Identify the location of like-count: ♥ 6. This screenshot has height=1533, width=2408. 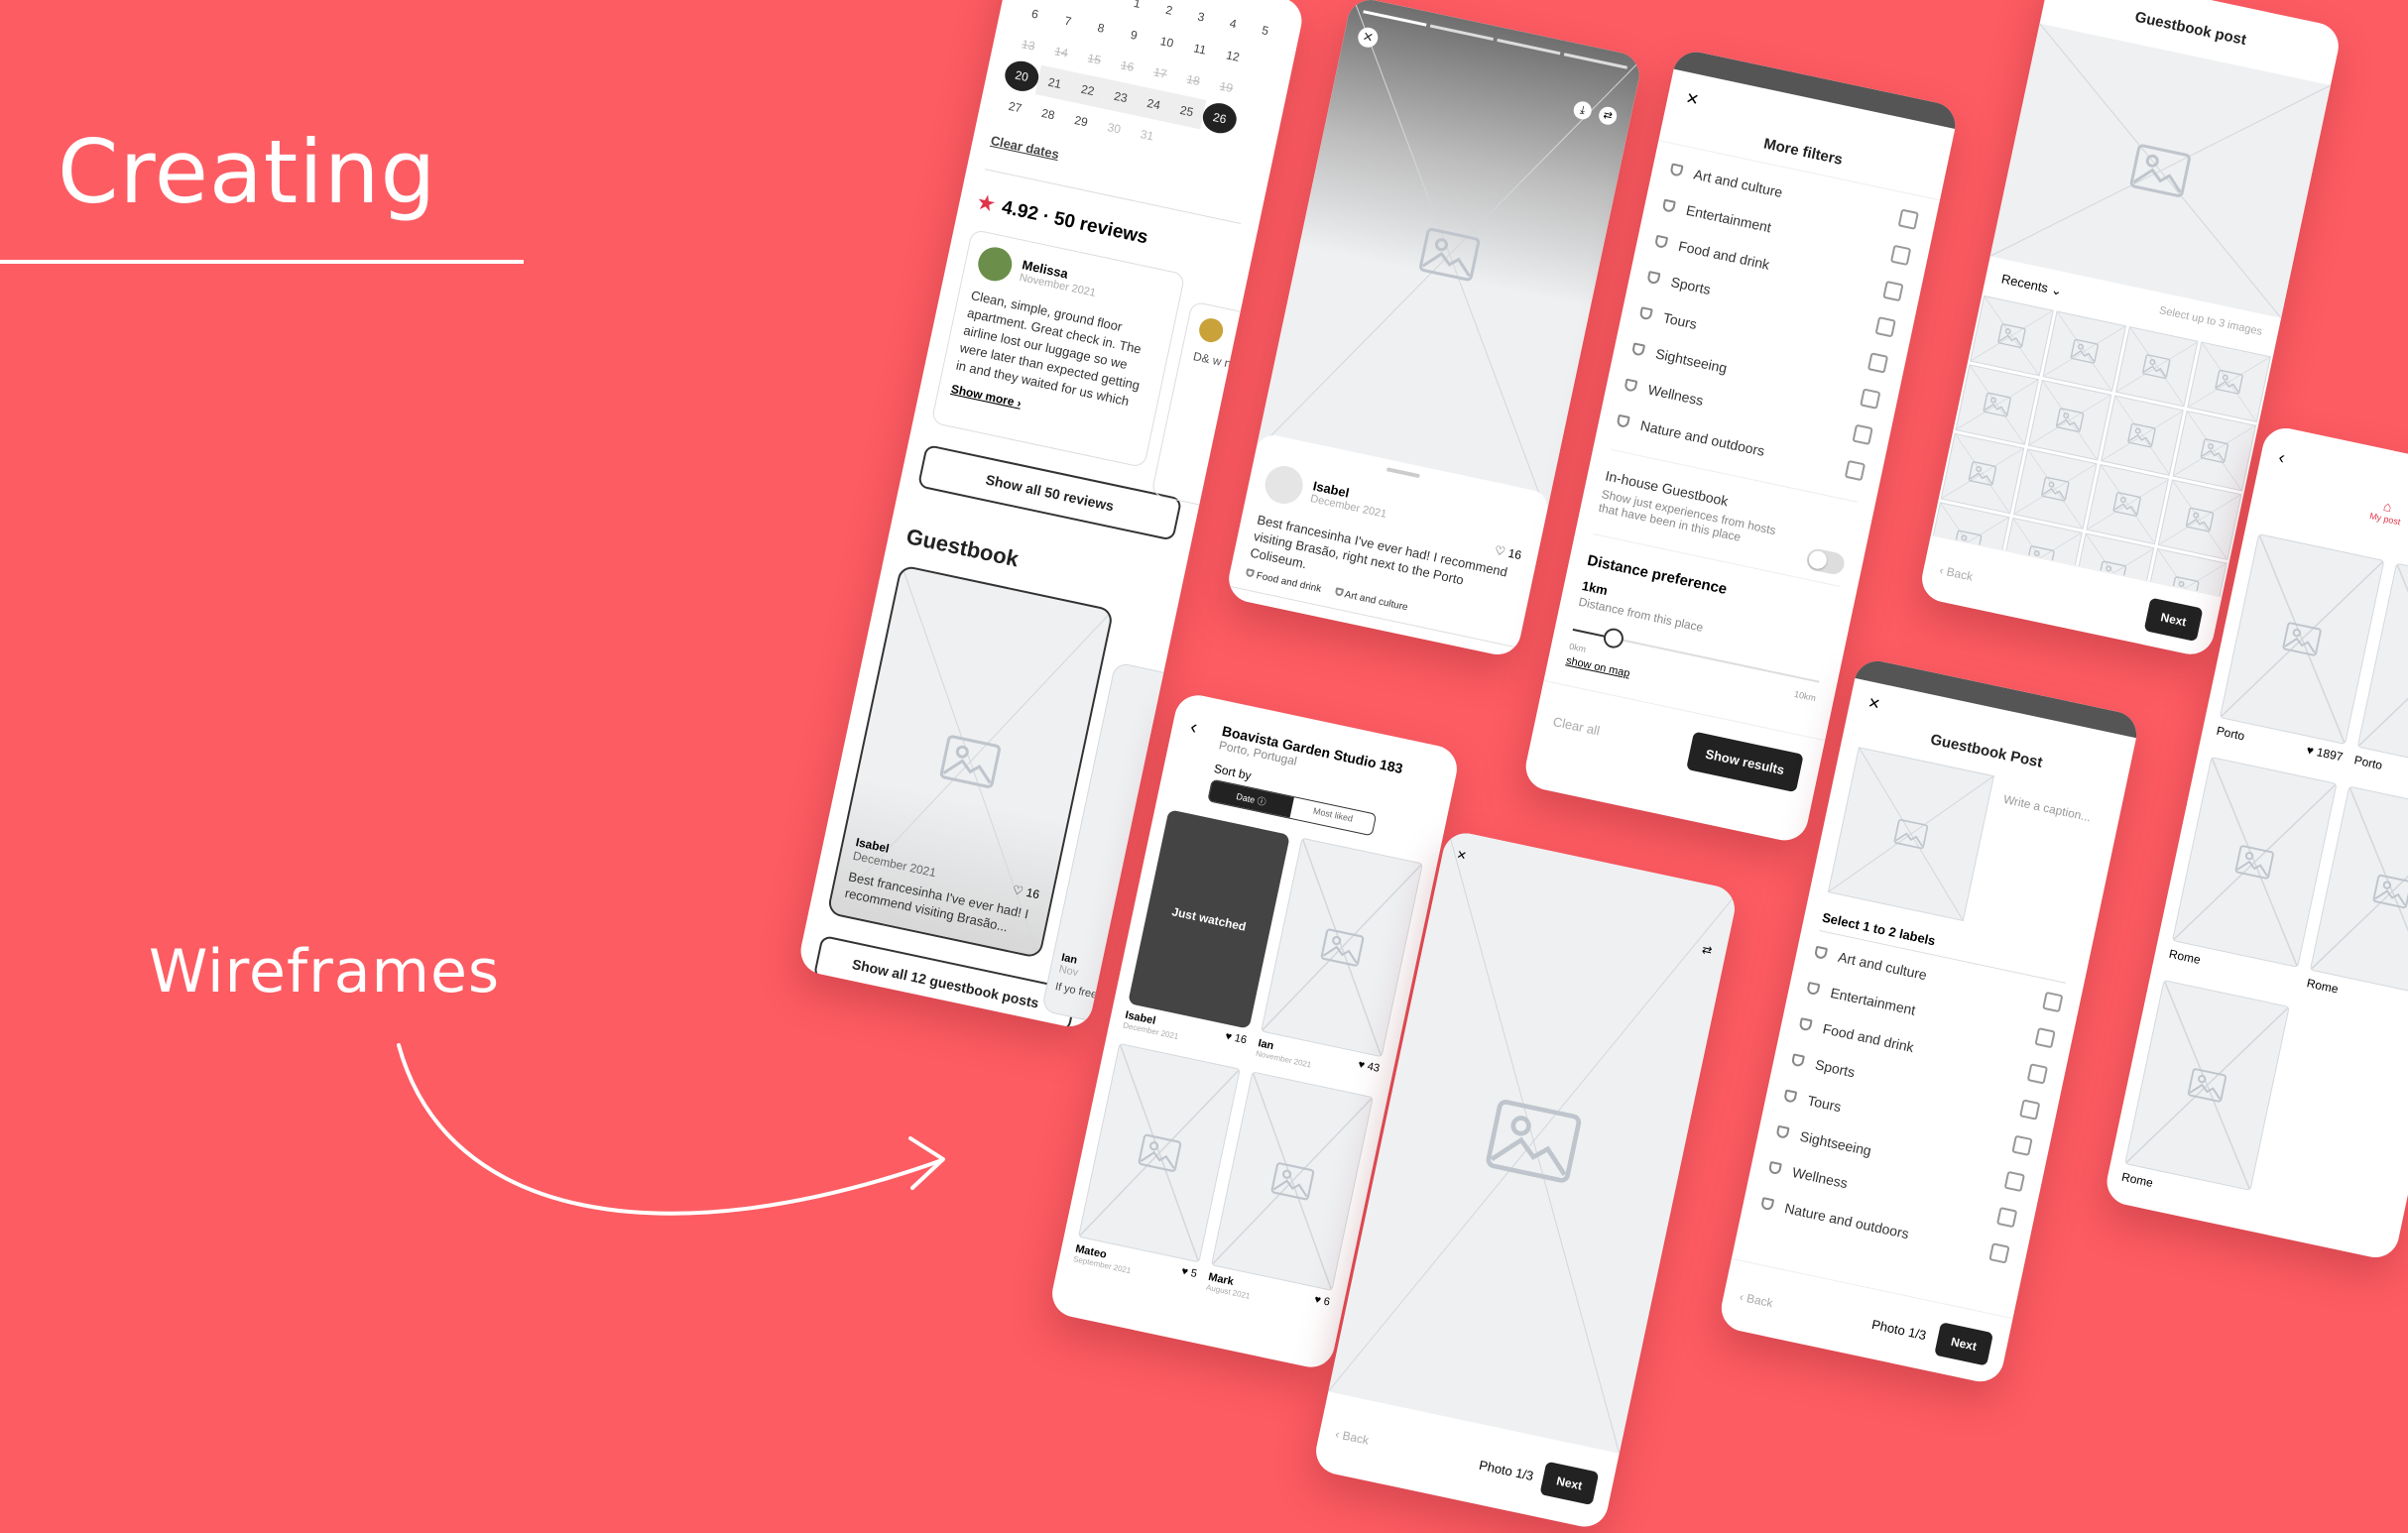
(1322, 1302).